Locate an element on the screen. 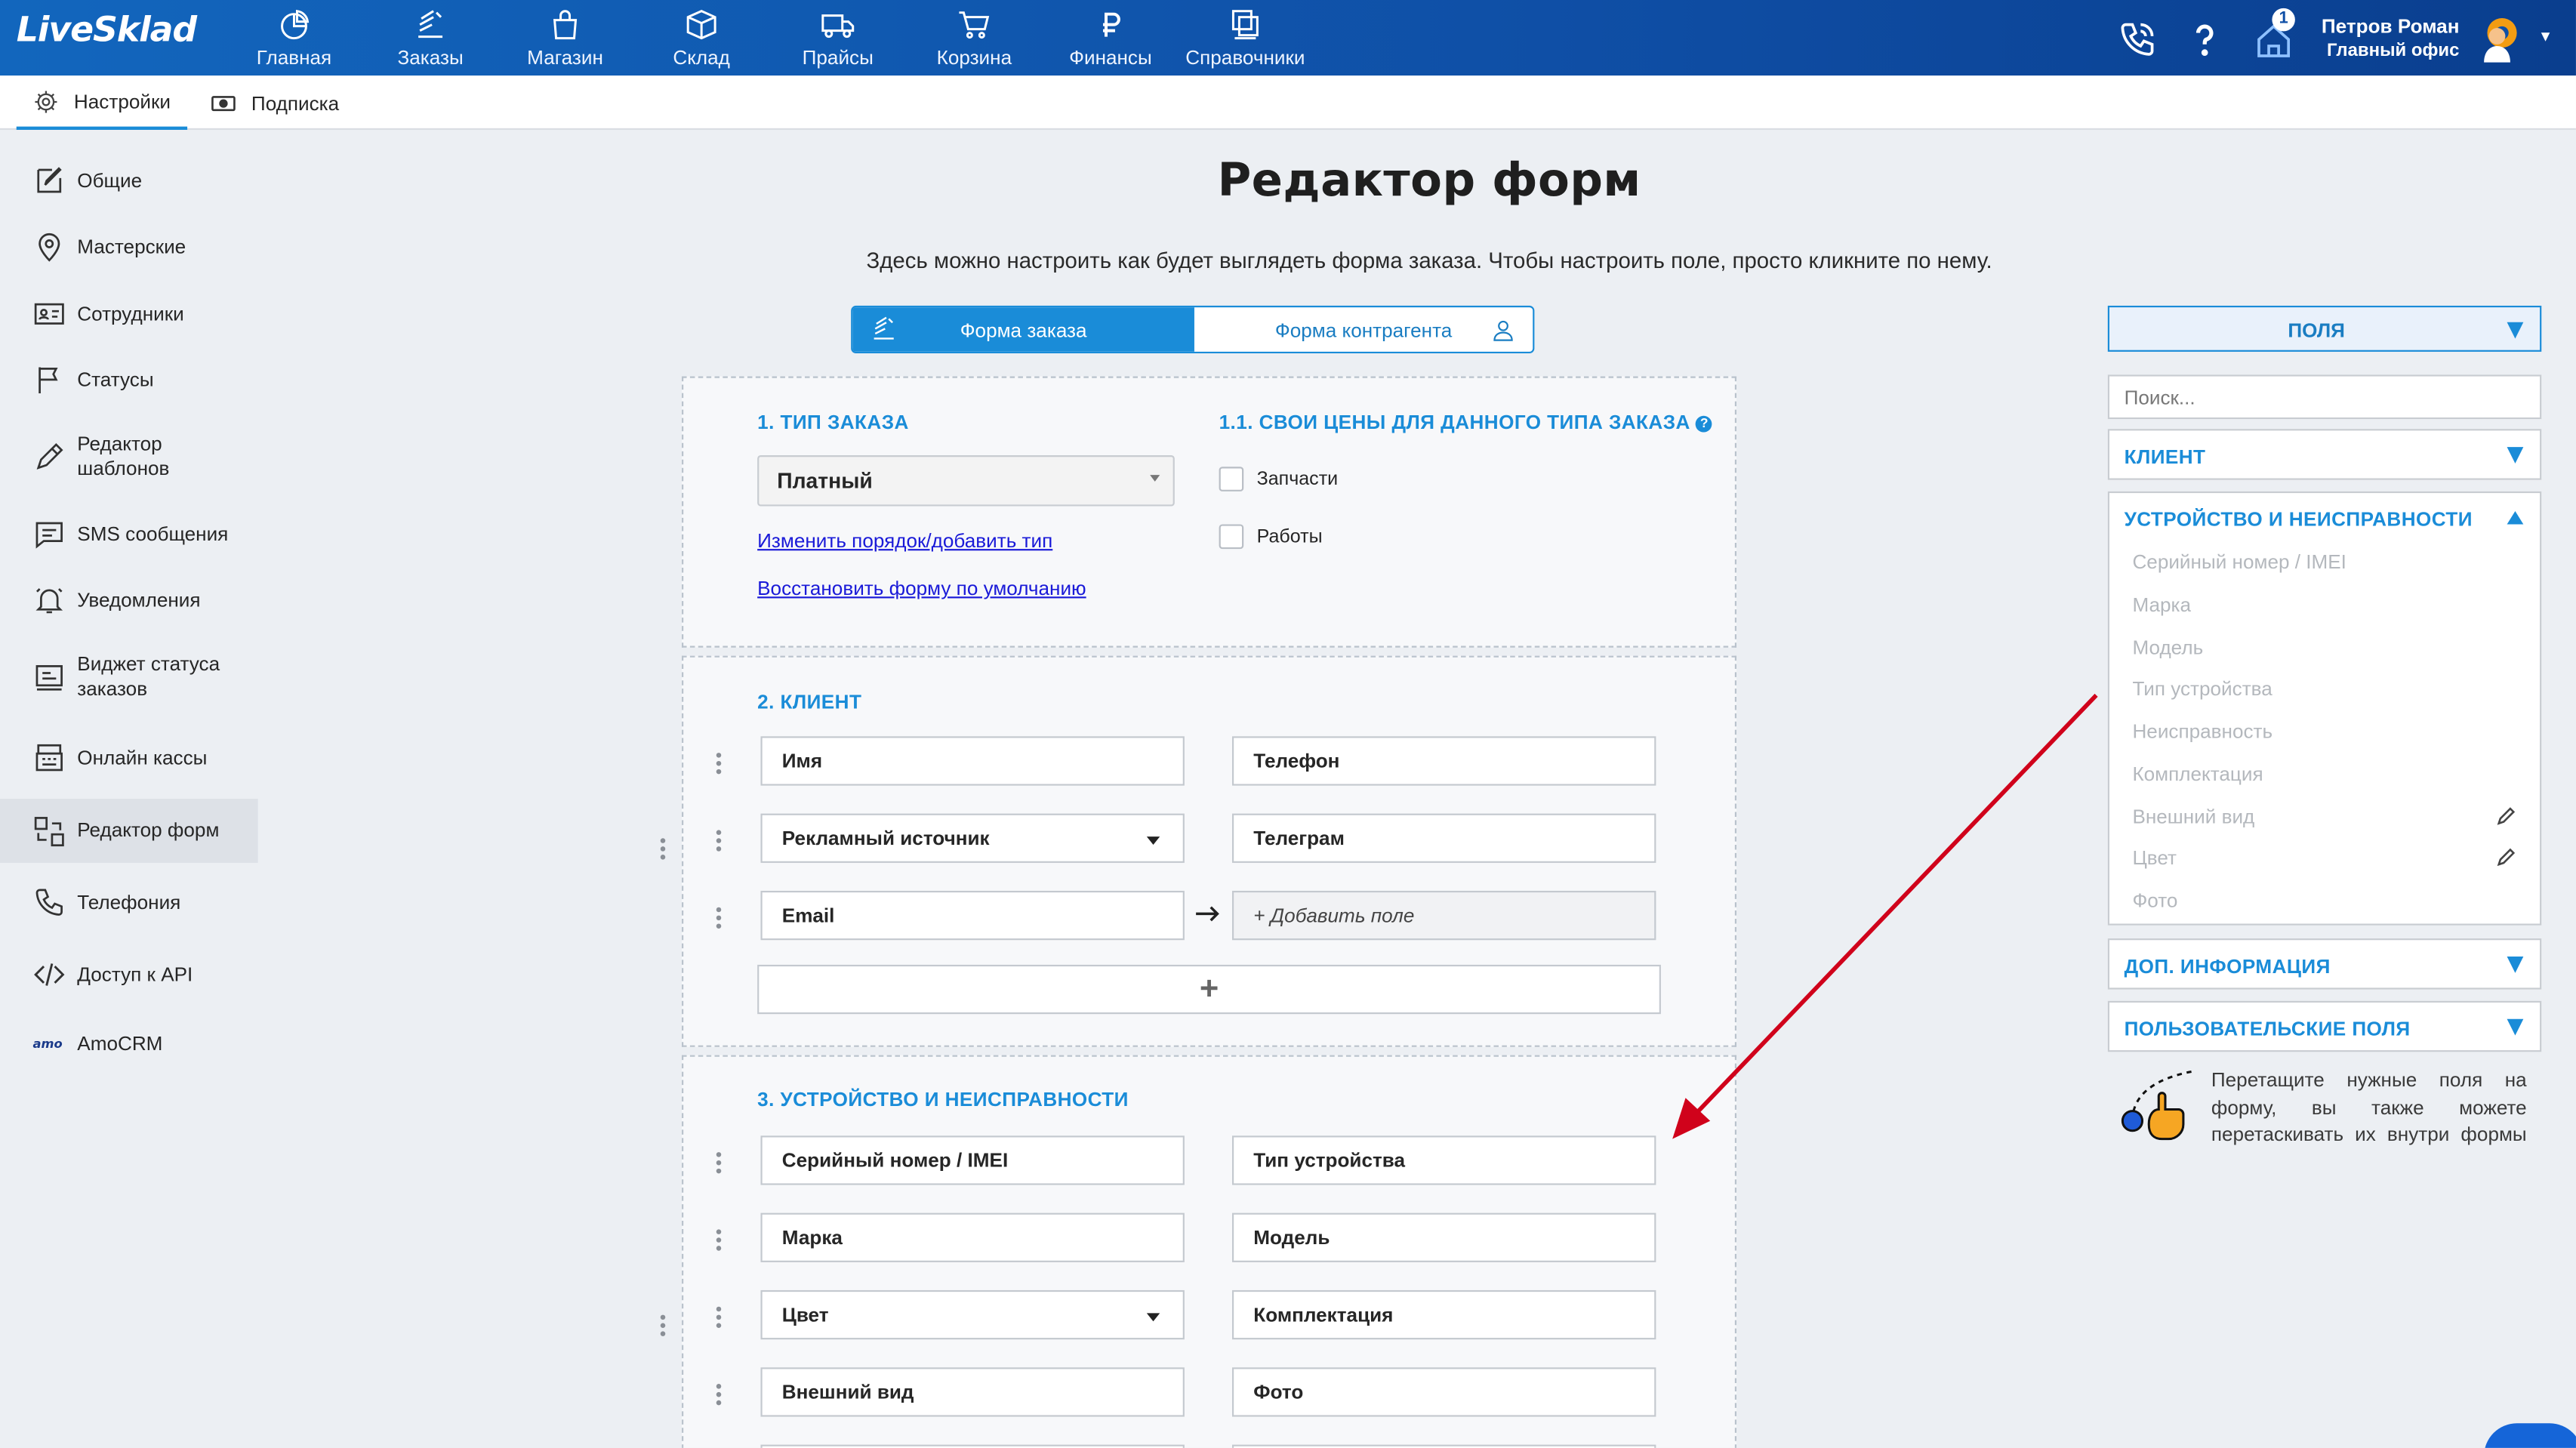  nav-label: Магазин is located at coordinates (565, 57).